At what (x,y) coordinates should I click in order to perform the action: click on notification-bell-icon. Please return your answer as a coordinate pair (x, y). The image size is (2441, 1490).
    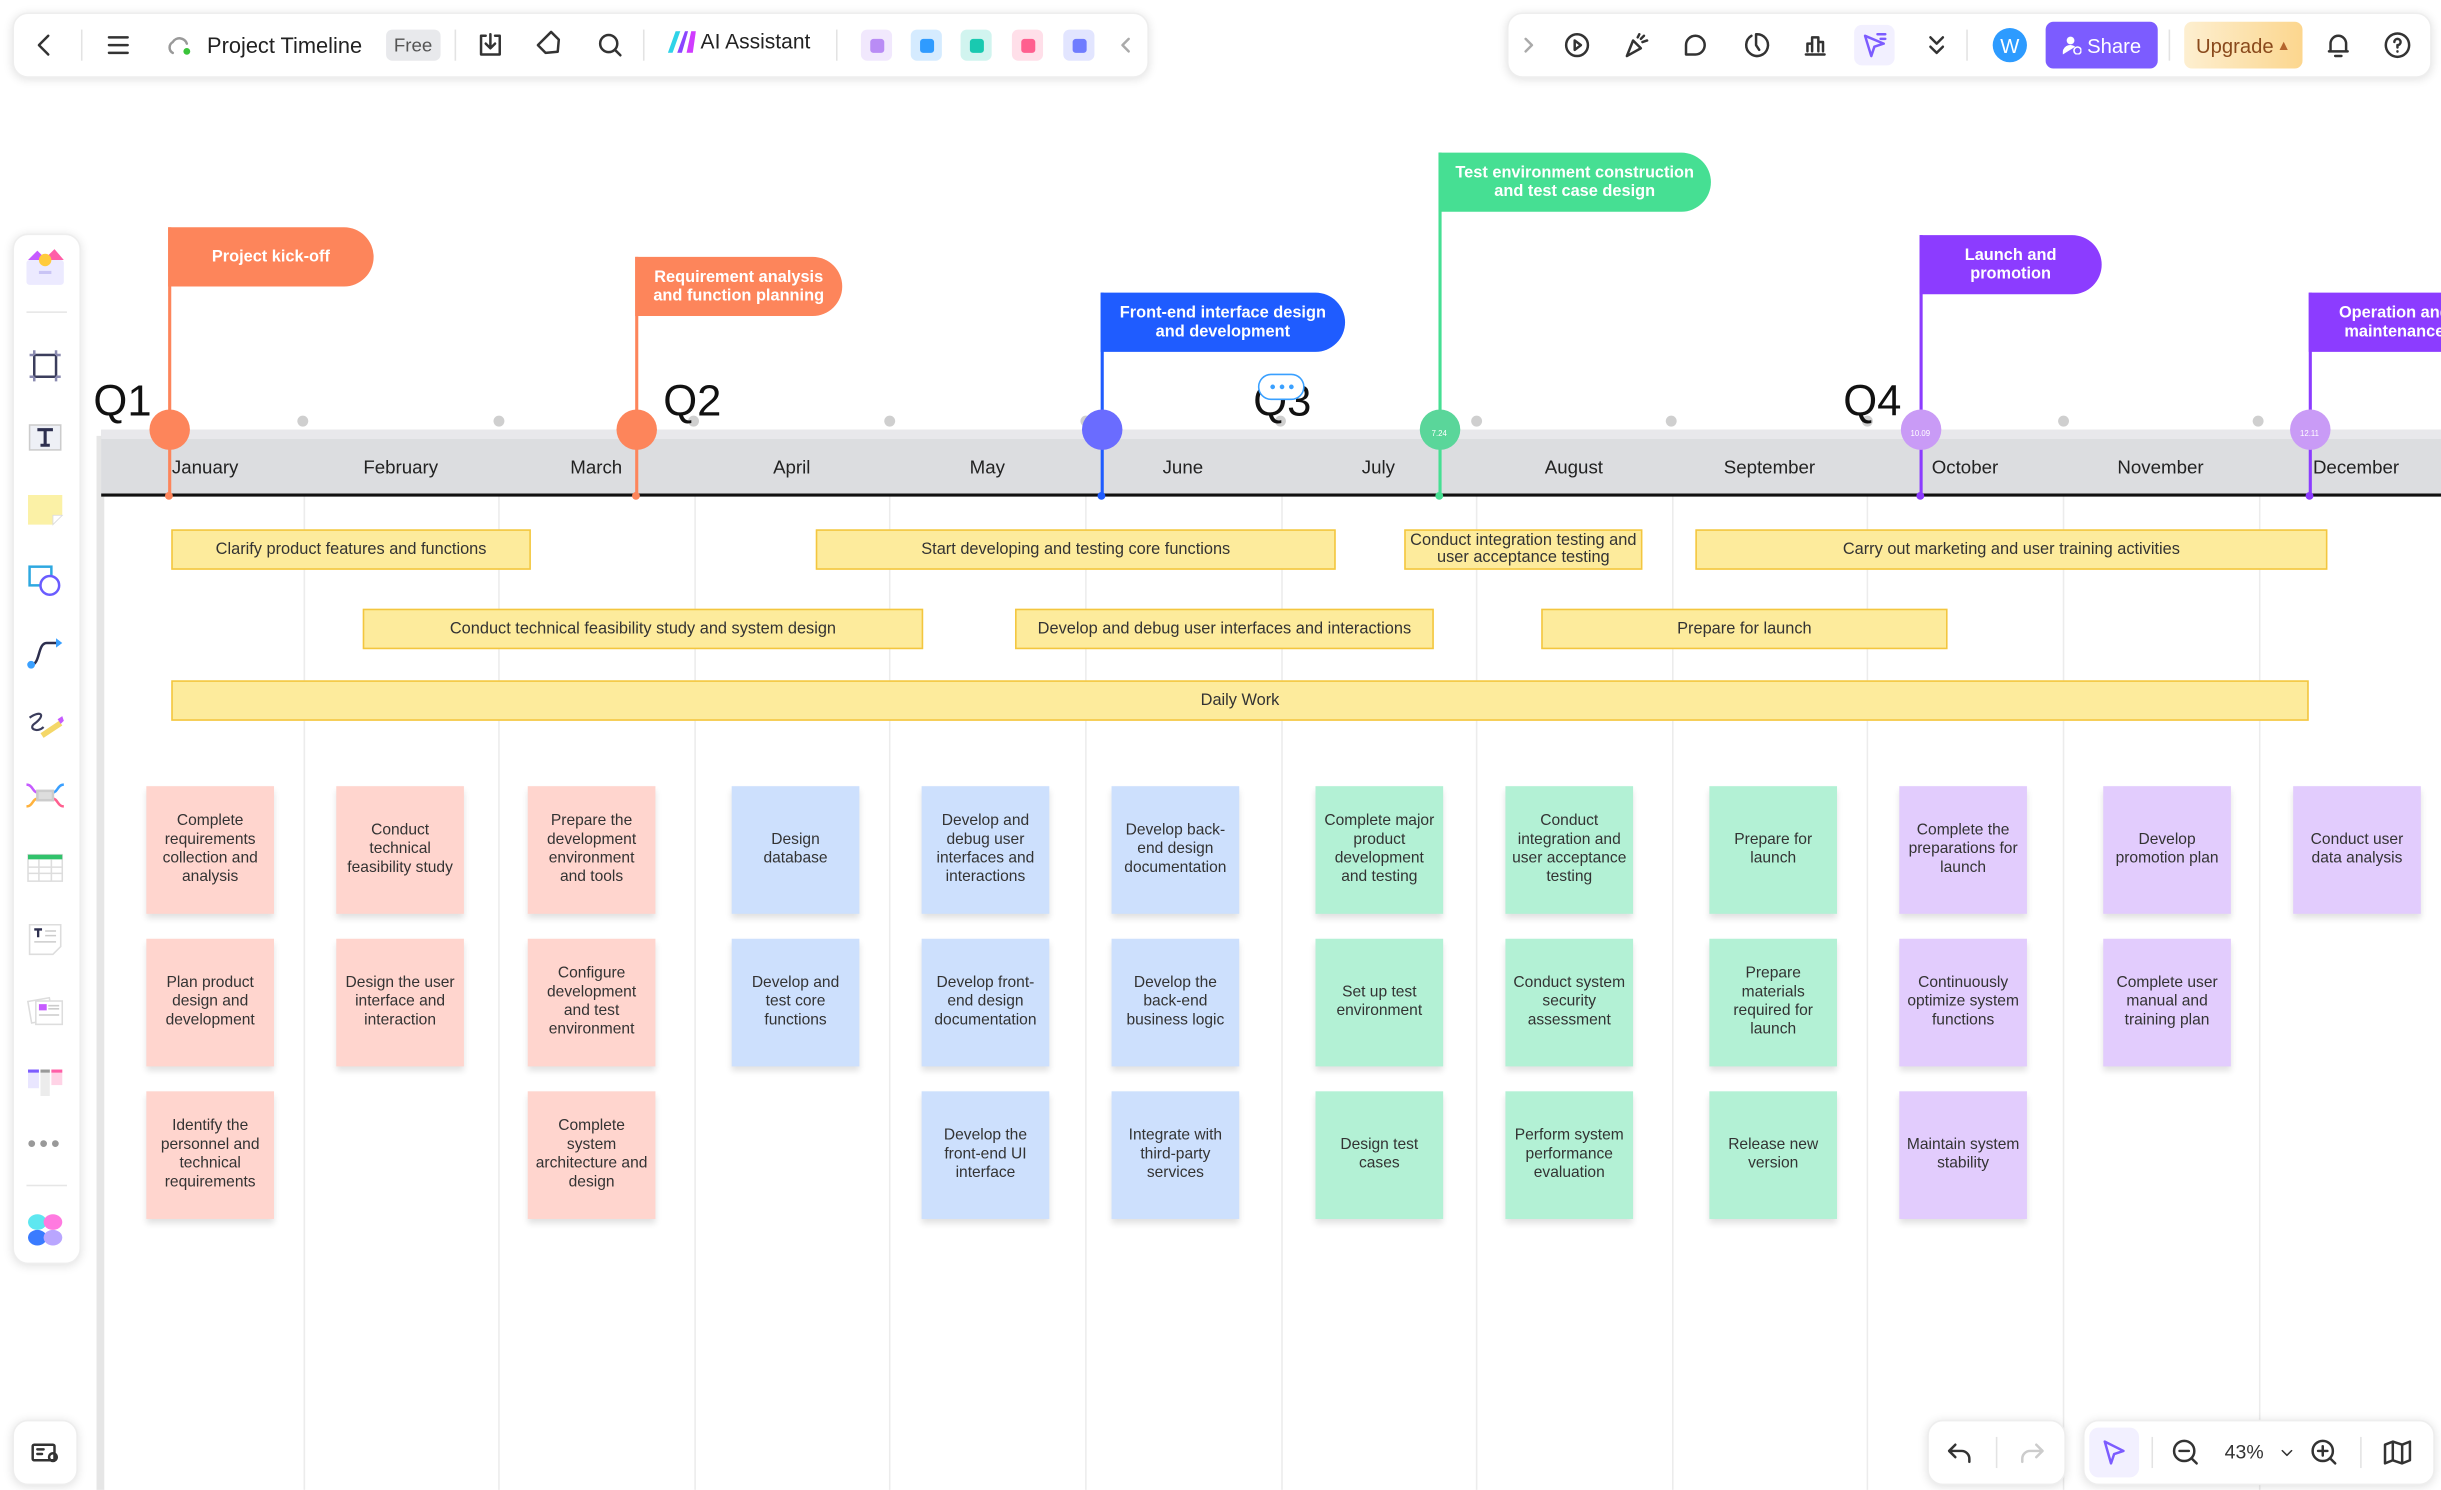
    Looking at the image, I should click on (2338, 44).